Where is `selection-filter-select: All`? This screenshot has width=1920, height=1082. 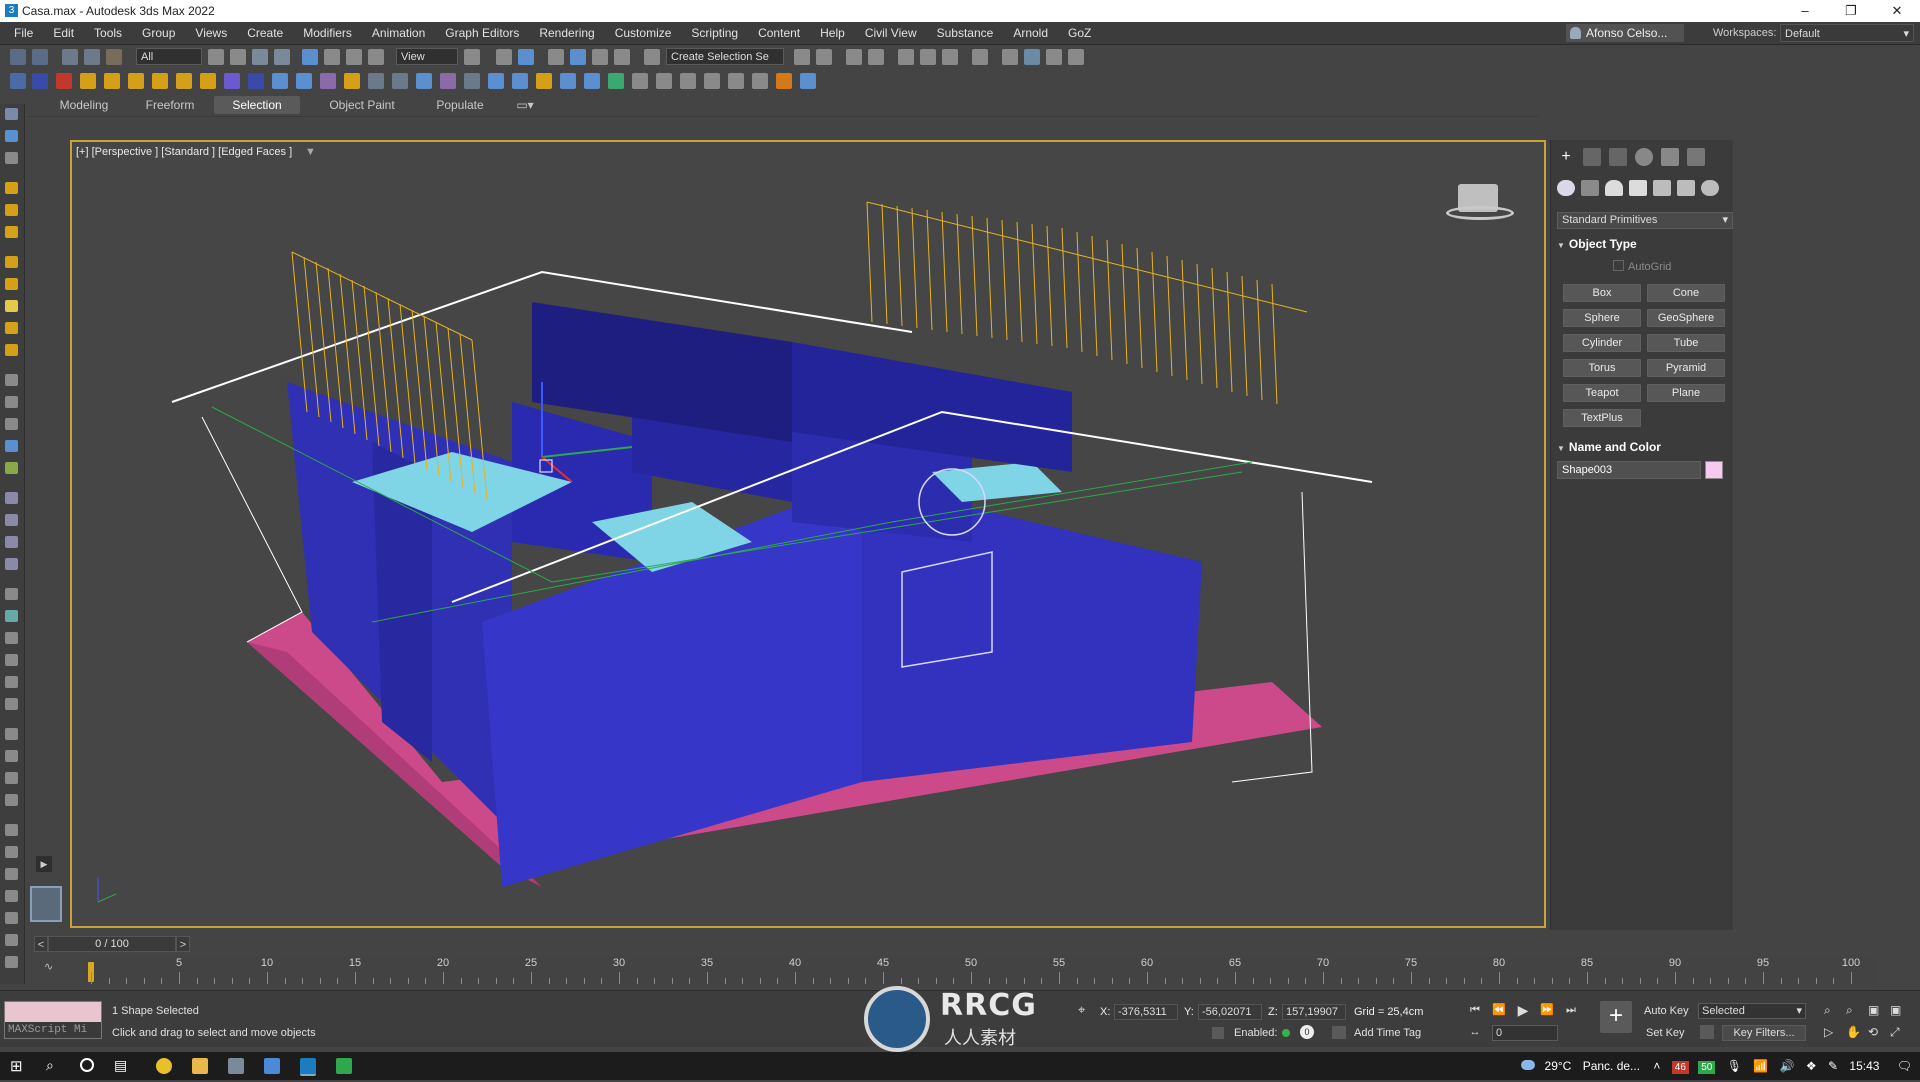 selection-filter-select: All is located at coordinates (169, 56).